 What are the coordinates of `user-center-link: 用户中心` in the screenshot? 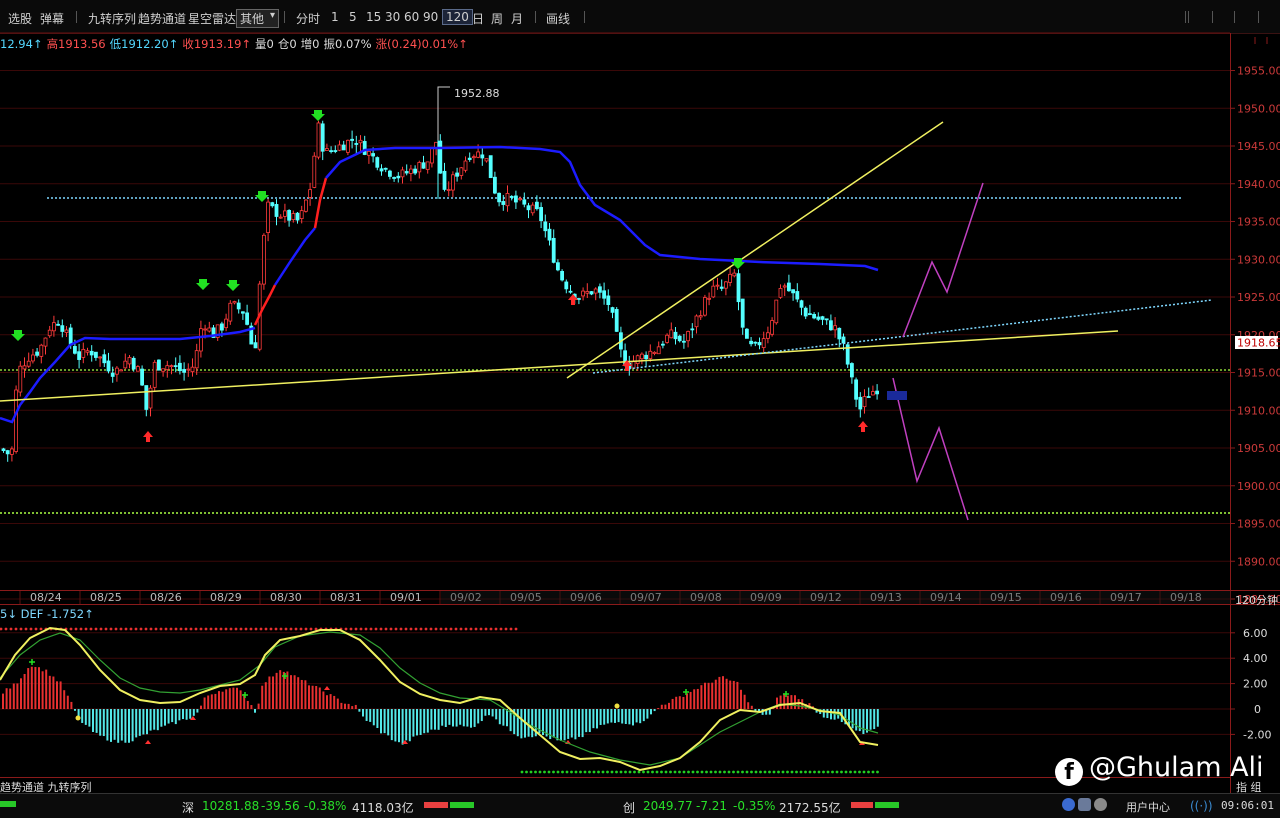 It's located at (1148, 807).